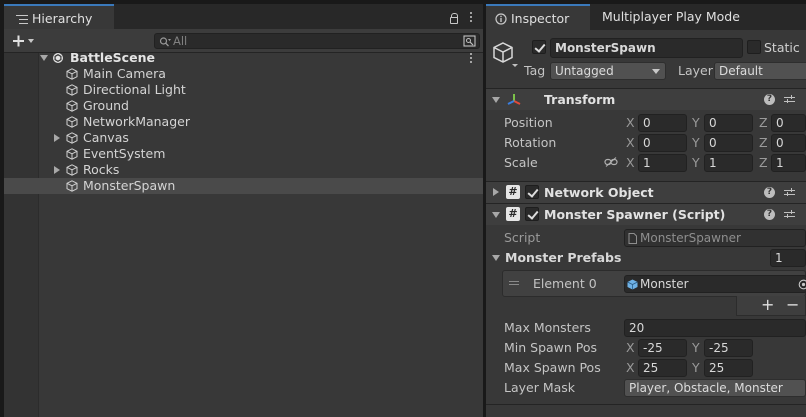 Image resolution: width=806 pixels, height=417 pixels. What do you see at coordinates (728, 143) in the screenshot?
I see `rotation-y-field: 0` at bounding box center [728, 143].